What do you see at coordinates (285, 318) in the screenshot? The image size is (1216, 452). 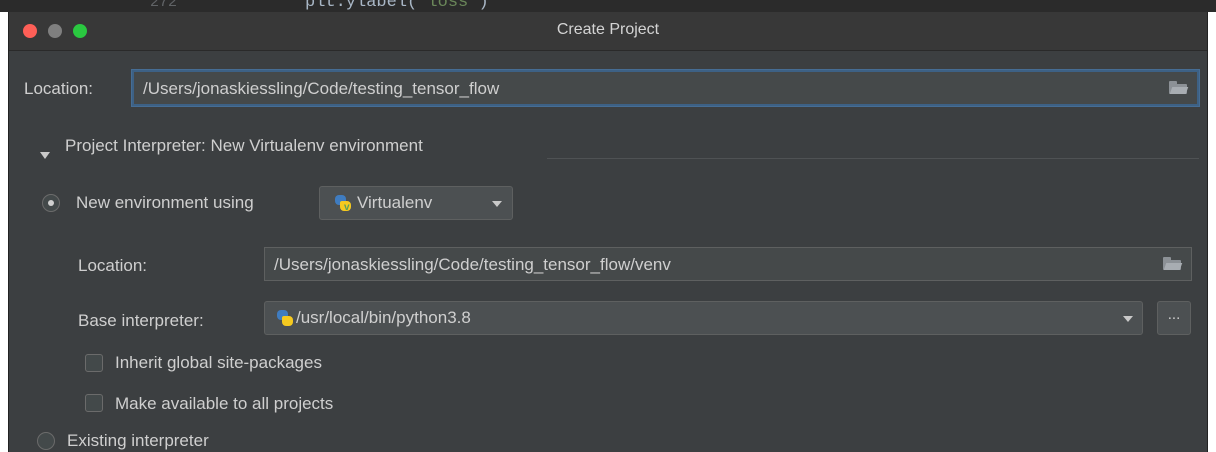 I see `python-icon` at bounding box center [285, 318].